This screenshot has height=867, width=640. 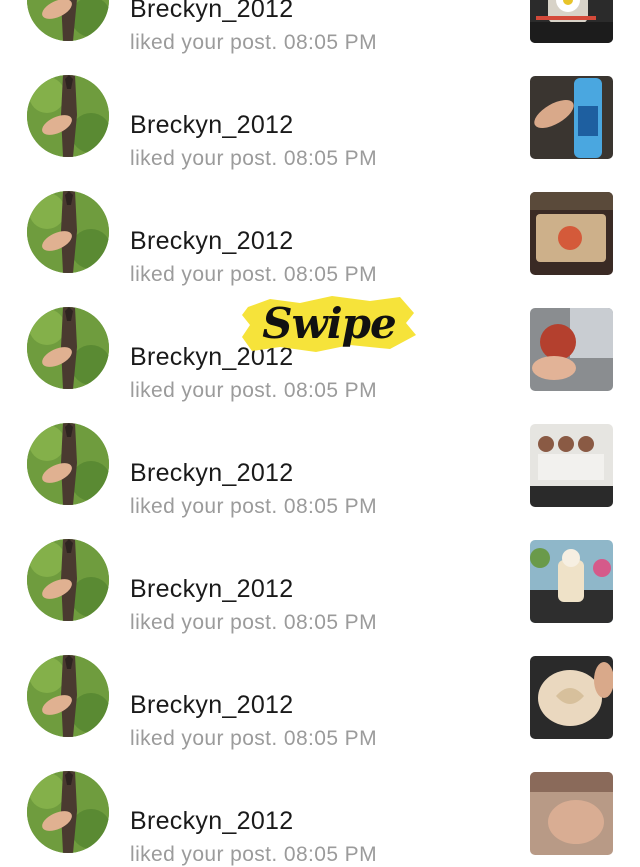 I want to click on notification-row: Breckyn_2012 liked your post. 08:05 PM, so click(x=320, y=27).